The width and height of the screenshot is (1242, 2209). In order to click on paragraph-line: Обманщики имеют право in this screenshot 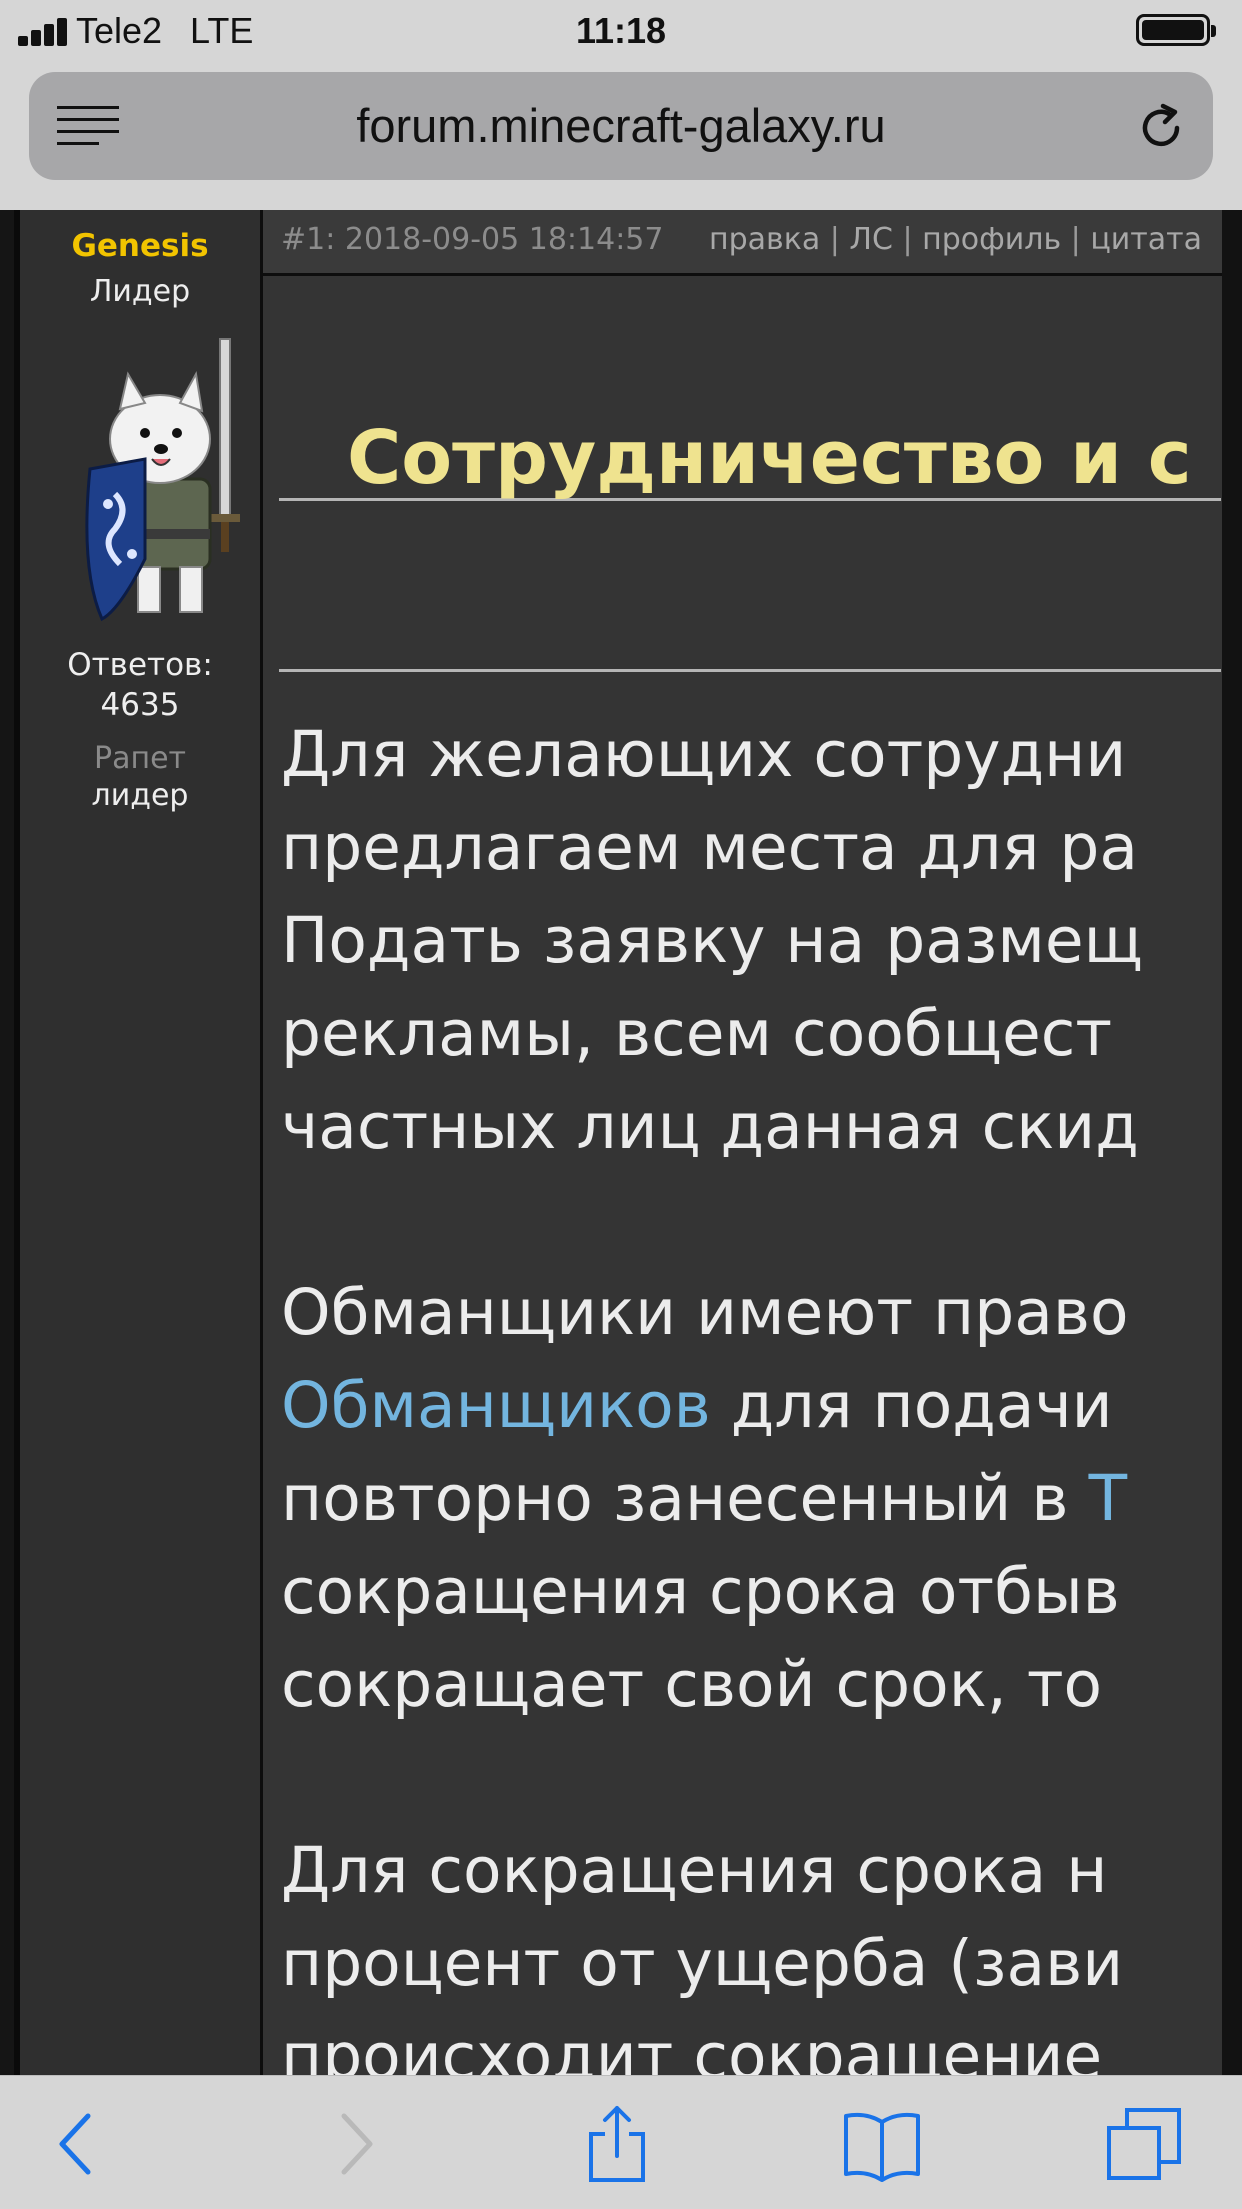, I will do `click(705, 1312)`.